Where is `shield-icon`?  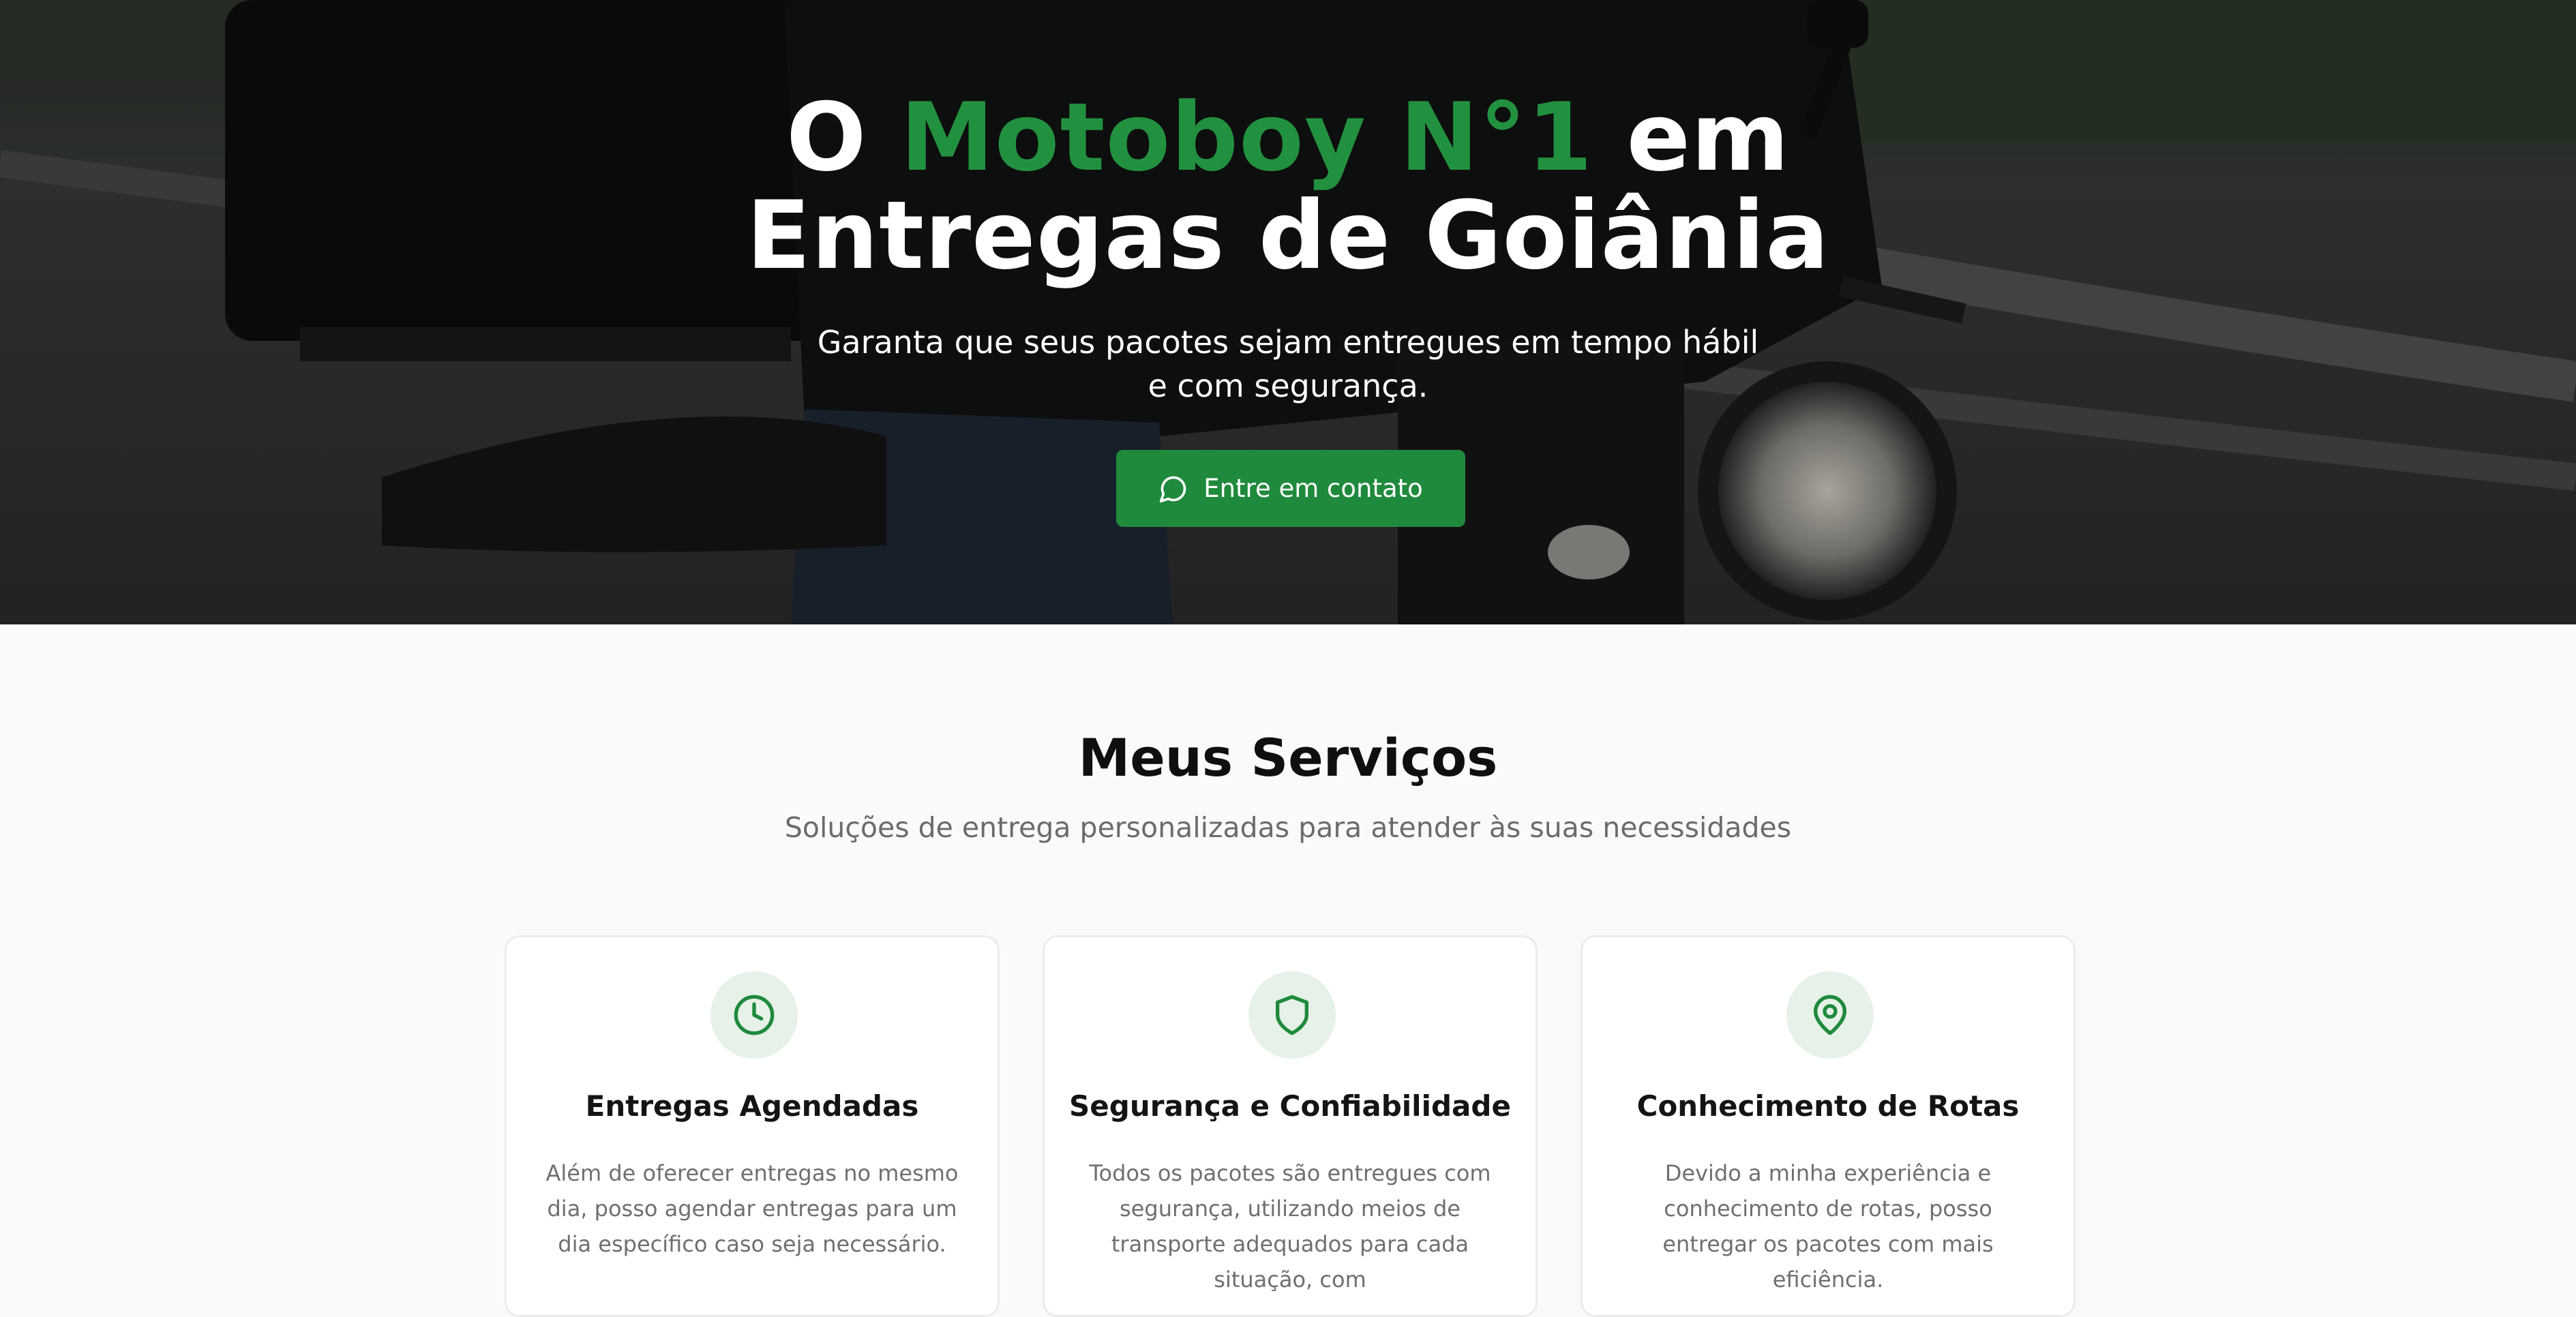 shield-icon is located at coordinates (1292, 1015).